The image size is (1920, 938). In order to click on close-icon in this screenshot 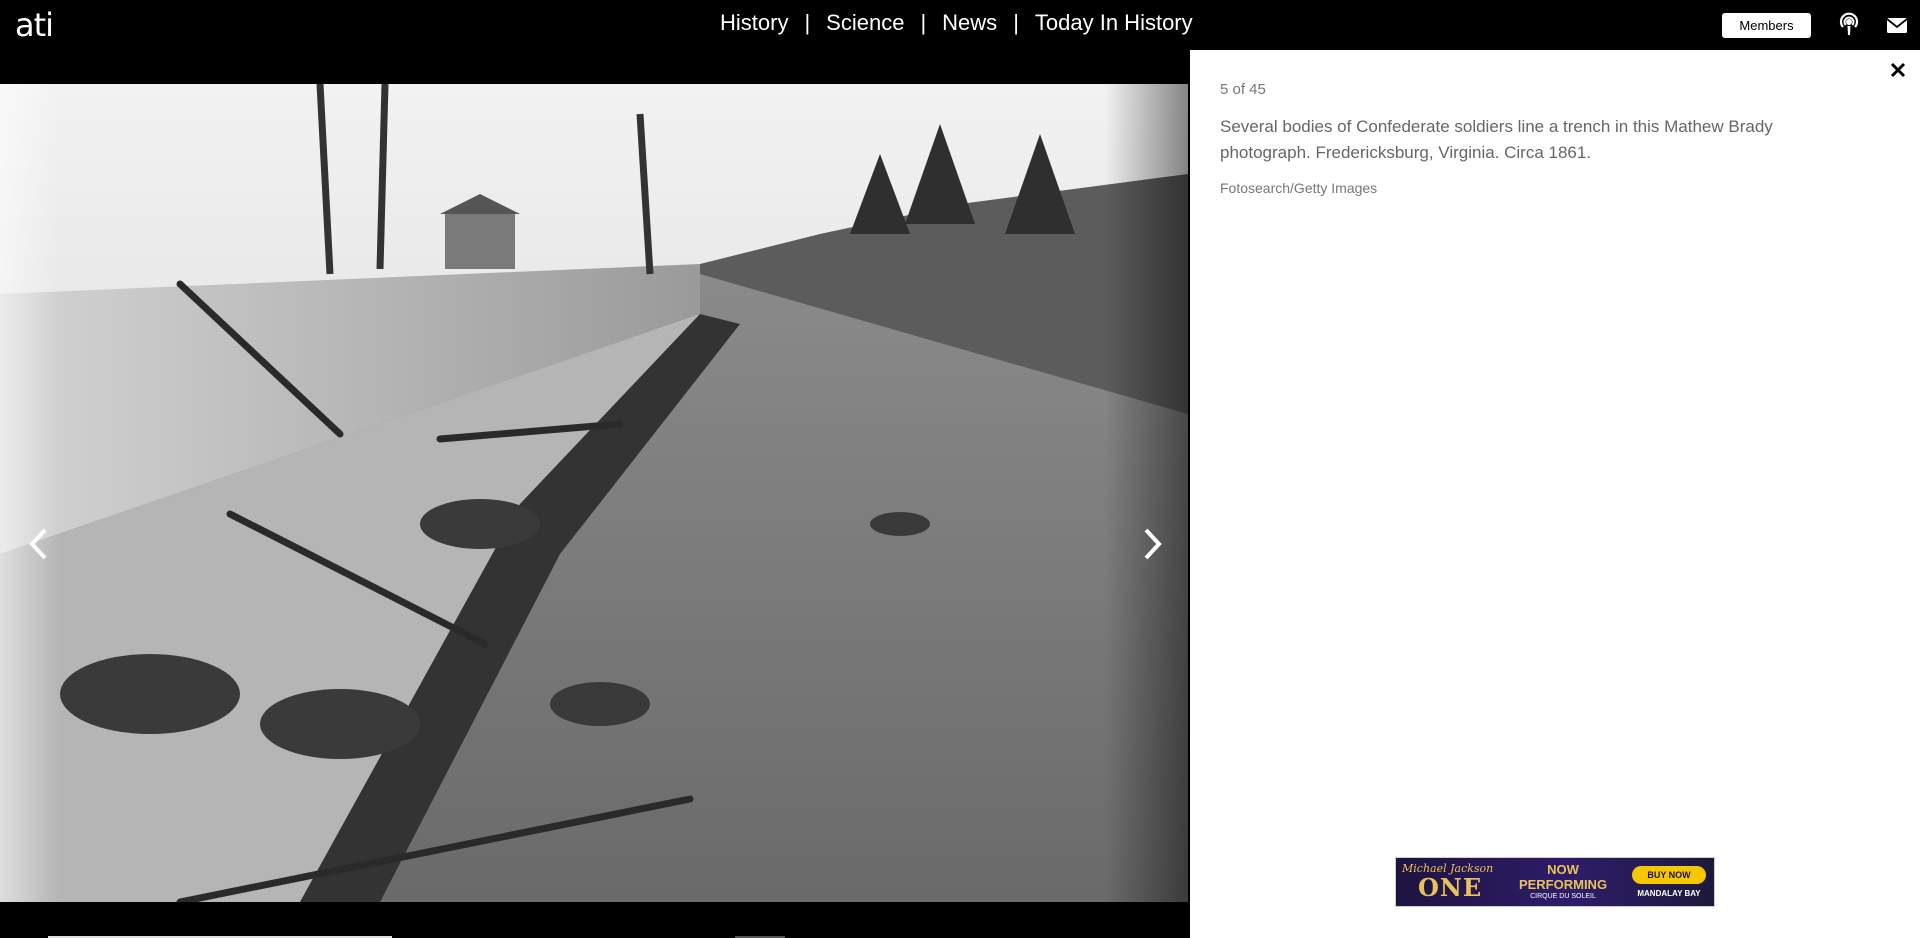, I will do `click(1898, 70)`.